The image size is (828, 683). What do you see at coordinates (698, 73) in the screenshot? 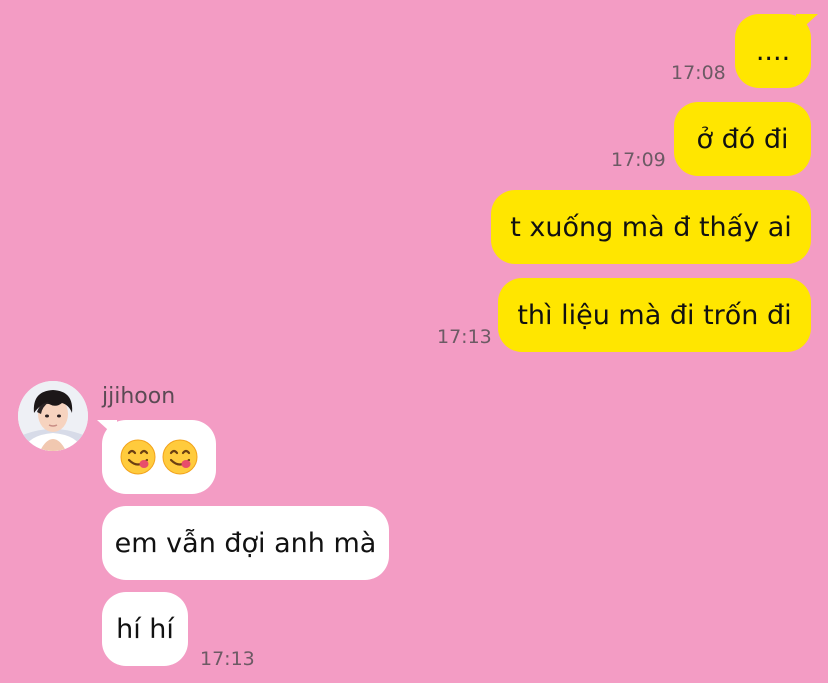
I see `message-timestamp: 17:08` at bounding box center [698, 73].